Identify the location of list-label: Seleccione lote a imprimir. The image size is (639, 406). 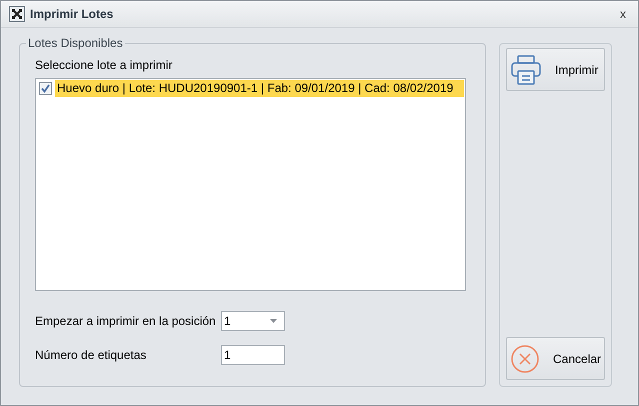
(104, 65).